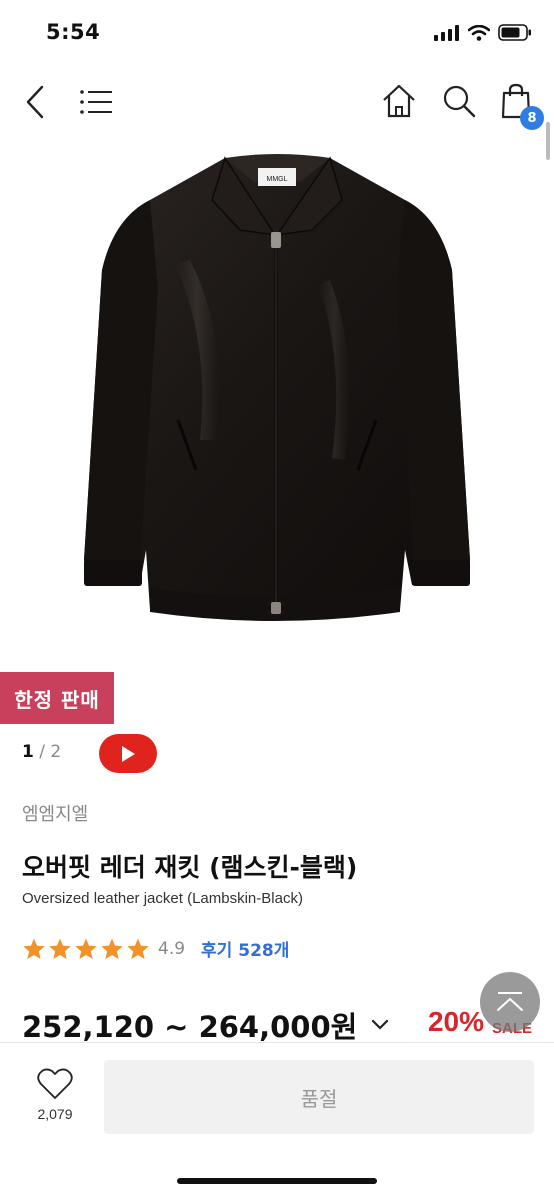 This screenshot has height=1200, width=554. I want to click on pager-total: 2, so click(56, 752).